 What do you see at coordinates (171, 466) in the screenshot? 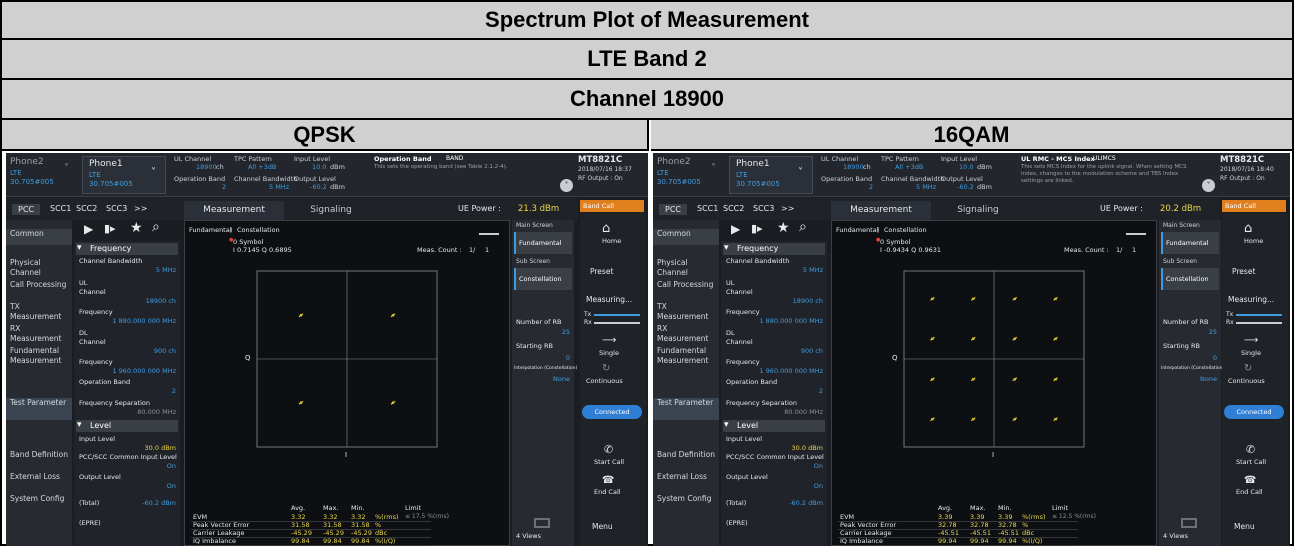
I see `pcc-scc-on-value: On` at bounding box center [171, 466].